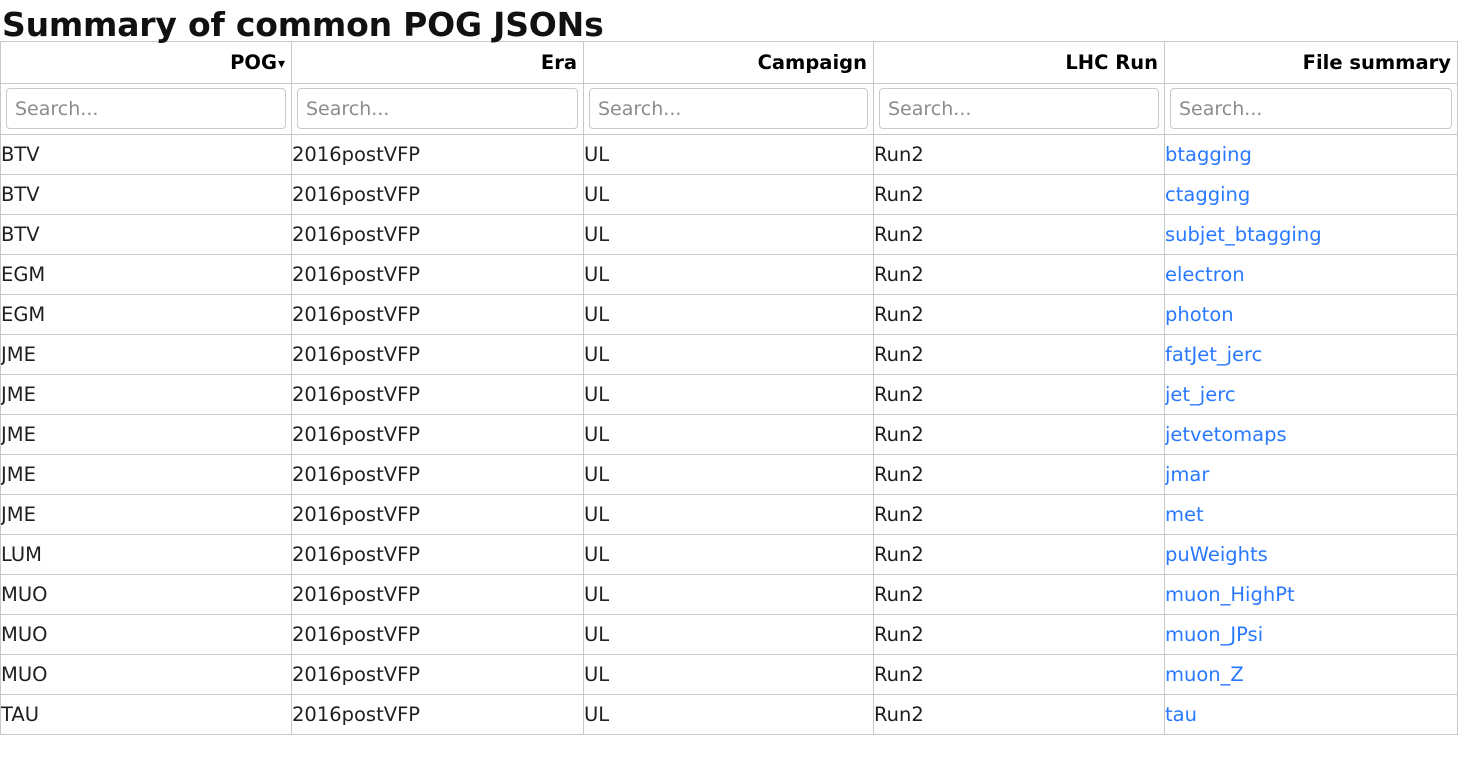  I want to click on cell-file-summary: subjet_btagging, so click(1311, 234).